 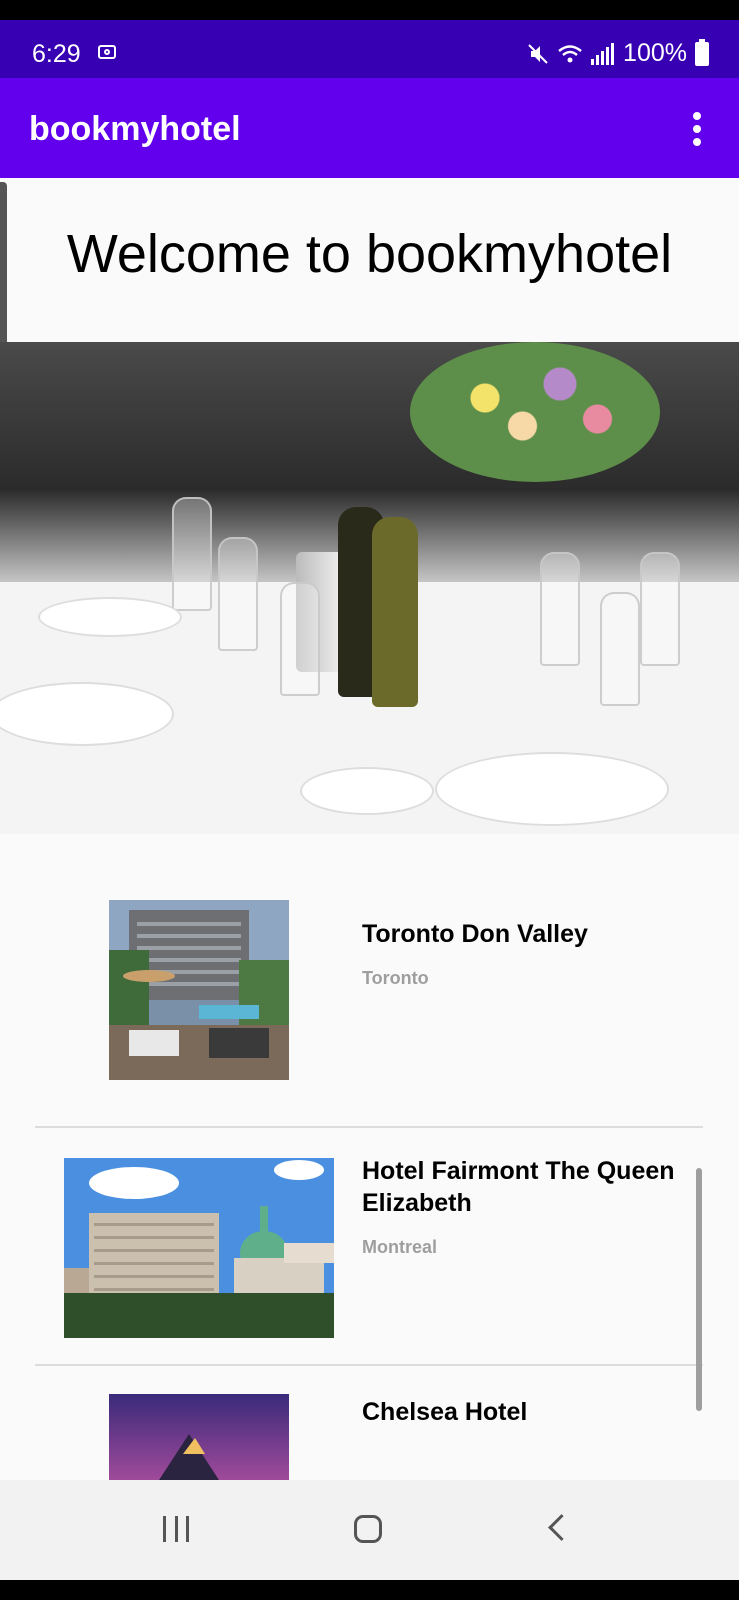 I want to click on hotel-list-item: Chelsea Hotel, so click(x=369, y=1423).